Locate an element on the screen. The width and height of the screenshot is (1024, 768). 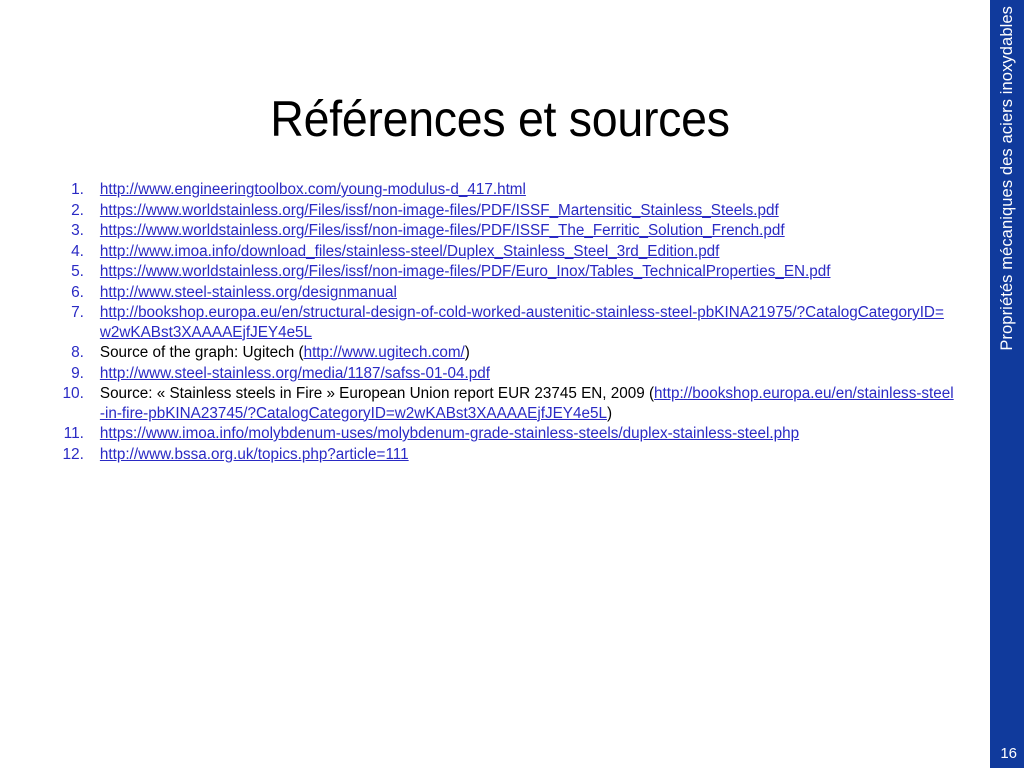
list-item-number: 4. is located at coordinates (77, 251).